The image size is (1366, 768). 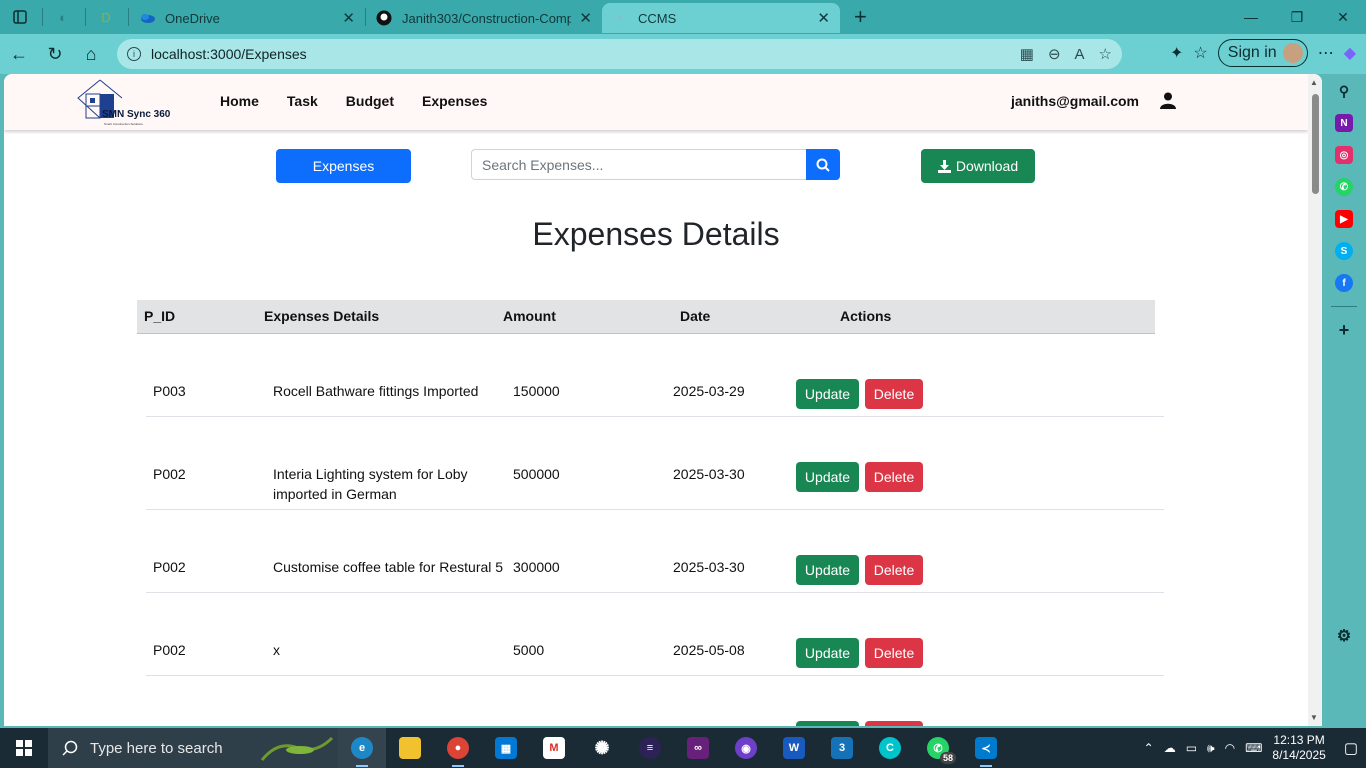 What do you see at coordinates (1351, 748) in the screenshot?
I see `notifications-icon: ▢` at bounding box center [1351, 748].